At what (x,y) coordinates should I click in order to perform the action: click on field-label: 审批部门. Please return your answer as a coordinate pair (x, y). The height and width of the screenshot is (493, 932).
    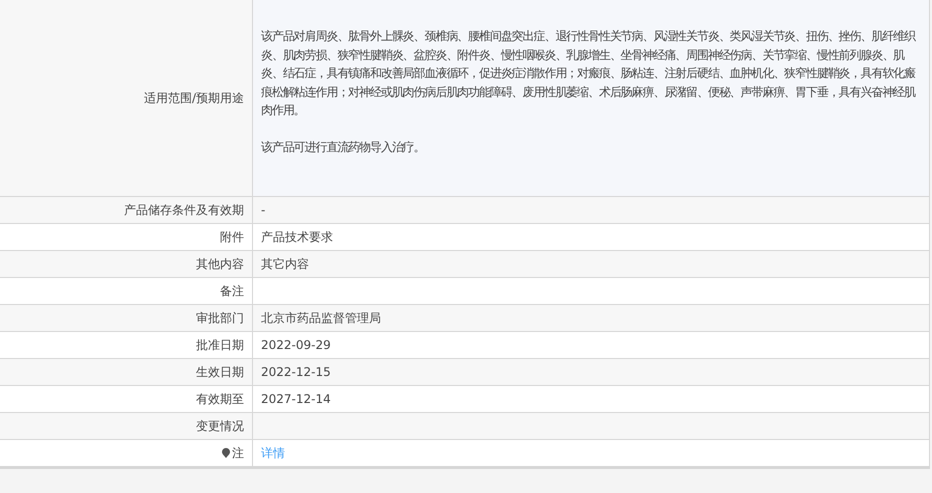
    Looking at the image, I should click on (220, 318).